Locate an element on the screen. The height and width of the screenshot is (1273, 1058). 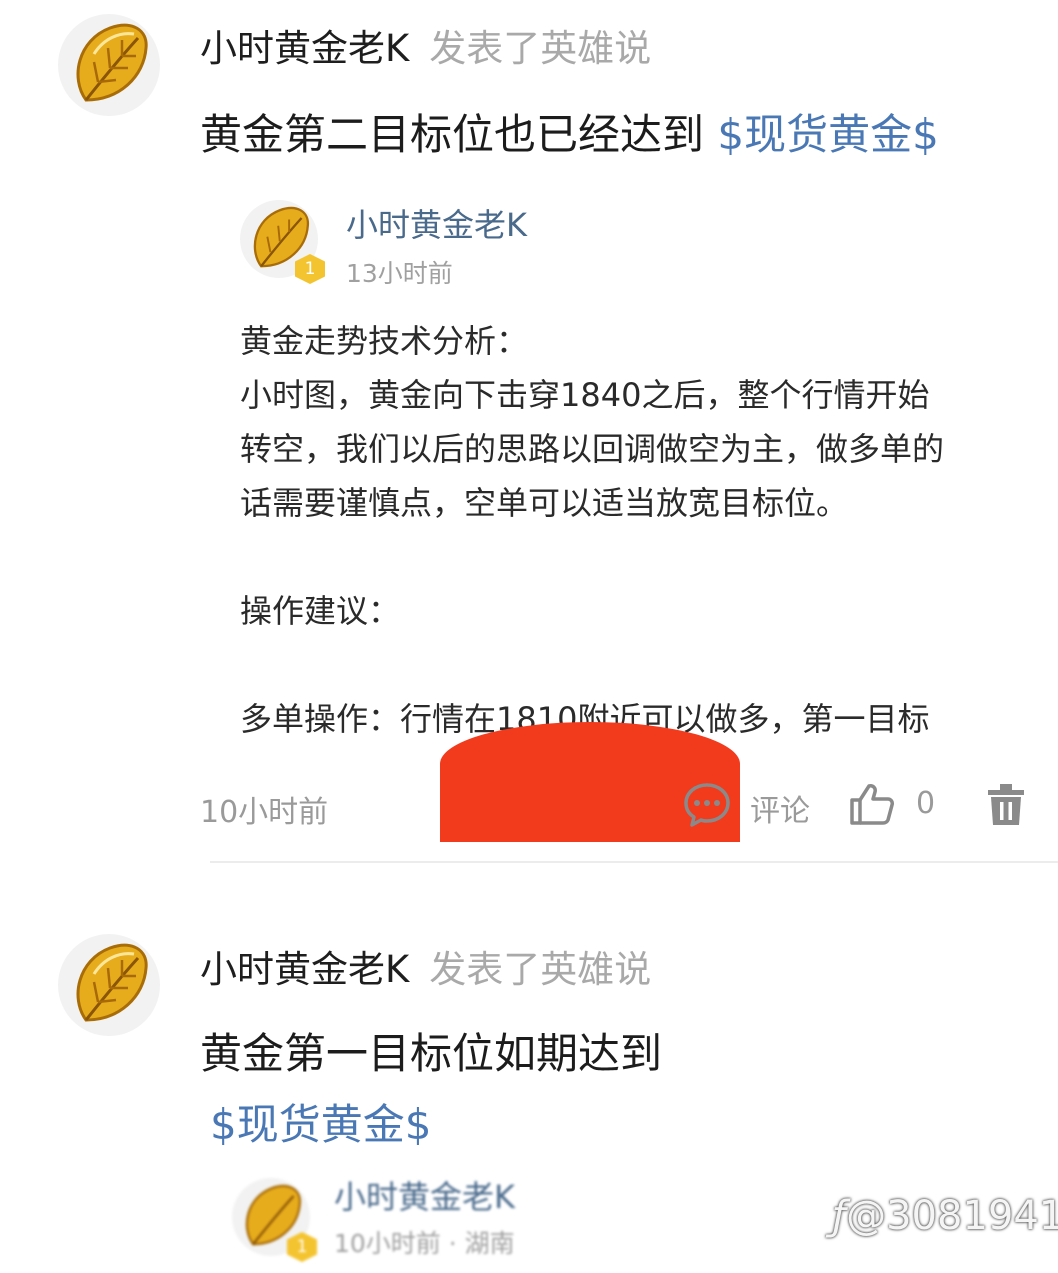
comment-bubble-icon is located at coordinates (707, 805).